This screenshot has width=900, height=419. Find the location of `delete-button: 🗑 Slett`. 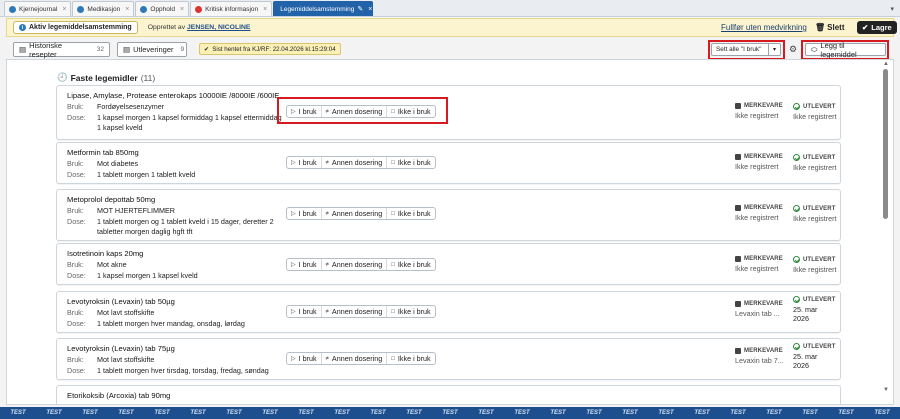

delete-button: 🗑 Slett is located at coordinates (830, 27).